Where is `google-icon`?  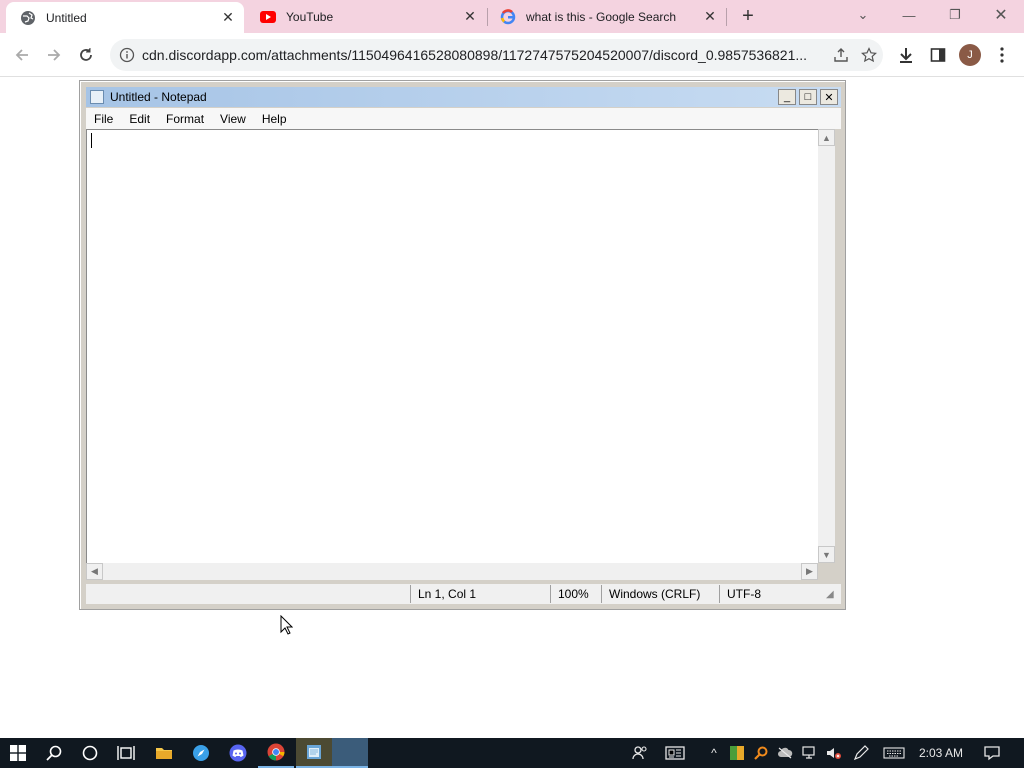
google-icon is located at coordinates (508, 16).